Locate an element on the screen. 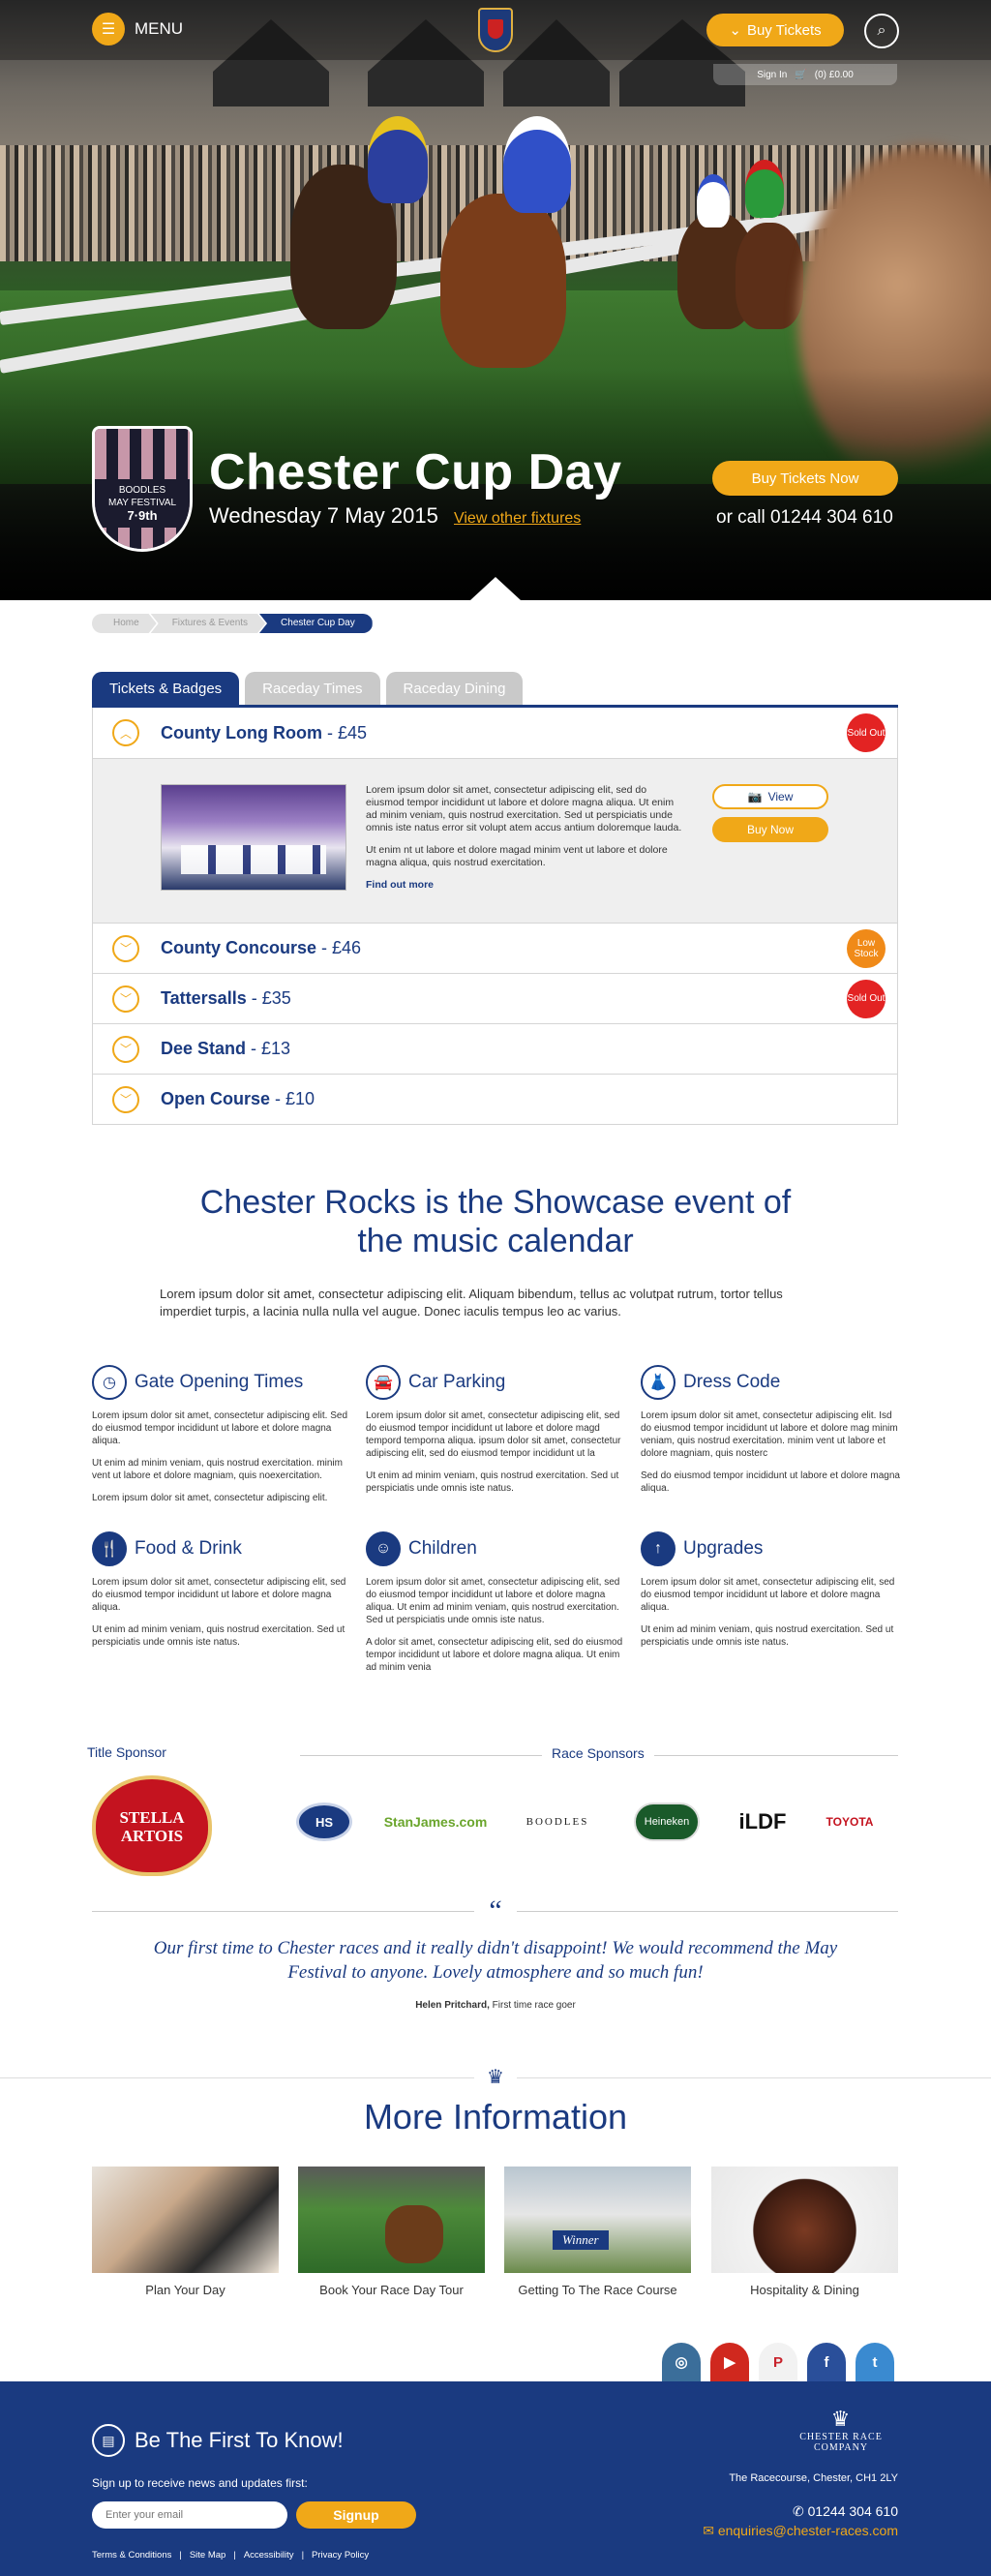 The width and height of the screenshot is (991, 2576). site-map-link: Site Map is located at coordinates (208, 2555).